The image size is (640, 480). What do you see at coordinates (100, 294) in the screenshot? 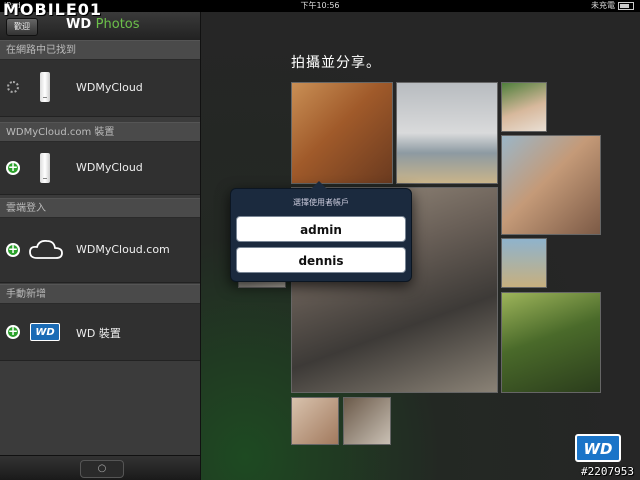
I see `section-header-manual-add: 手動新增` at bounding box center [100, 294].